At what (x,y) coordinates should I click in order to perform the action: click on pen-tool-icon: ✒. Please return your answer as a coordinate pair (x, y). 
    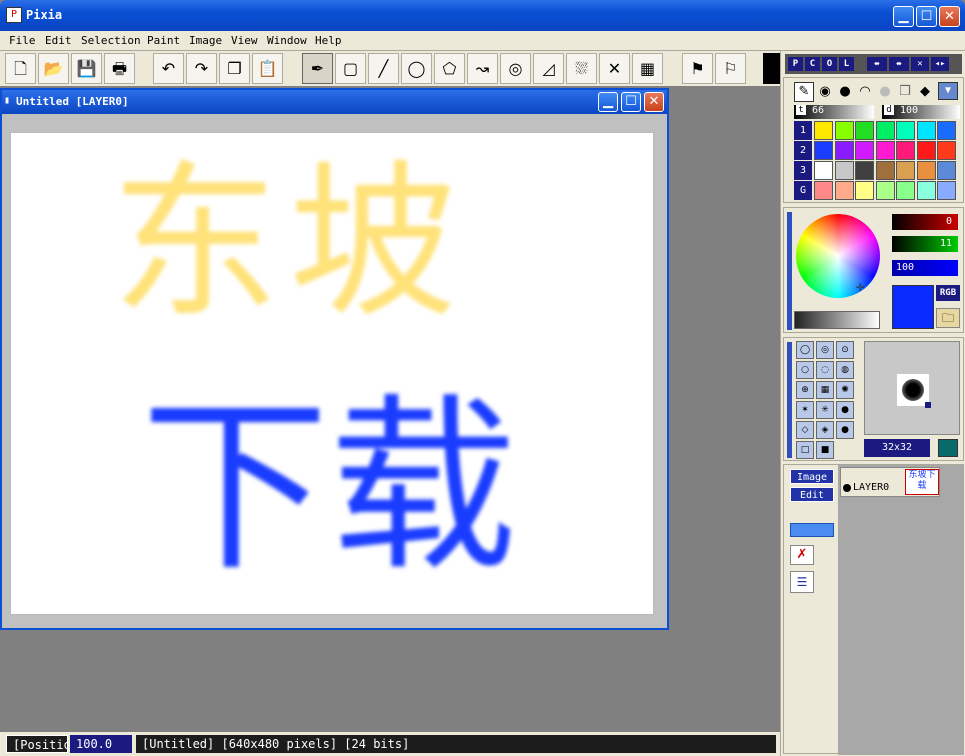
    Looking at the image, I should click on (317, 68).